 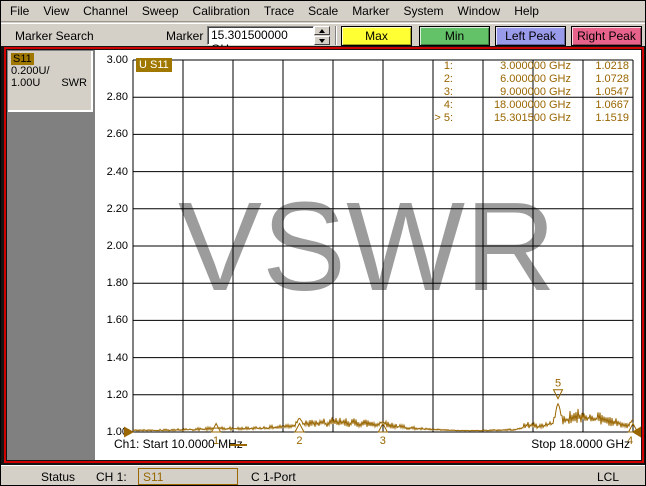 What do you see at coordinates (22, 59) in the screenshot?
I see `trace-name-badge: S11` at bounding box center [22, 59].